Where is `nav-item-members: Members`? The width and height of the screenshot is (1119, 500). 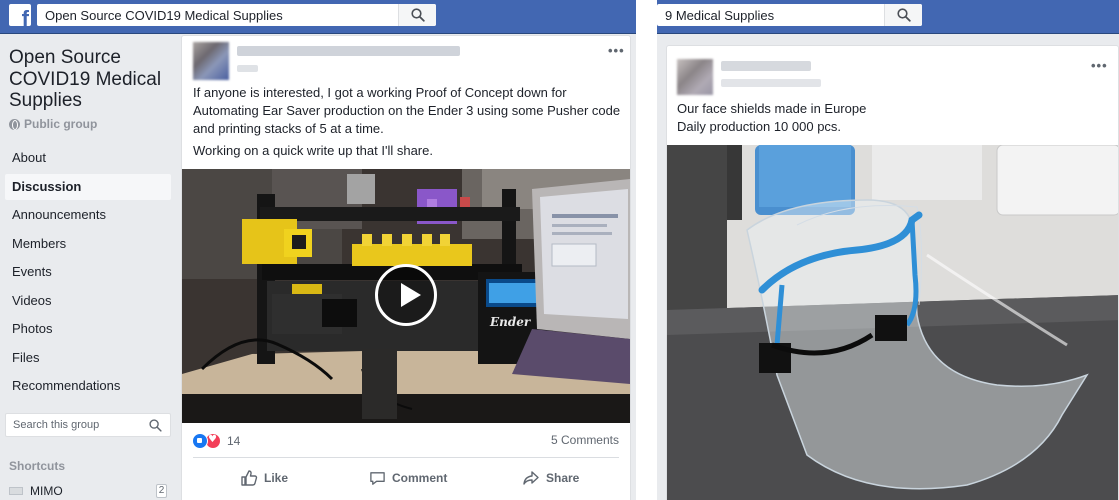 nav-item-members: Members is located at coordinates (88, 244).